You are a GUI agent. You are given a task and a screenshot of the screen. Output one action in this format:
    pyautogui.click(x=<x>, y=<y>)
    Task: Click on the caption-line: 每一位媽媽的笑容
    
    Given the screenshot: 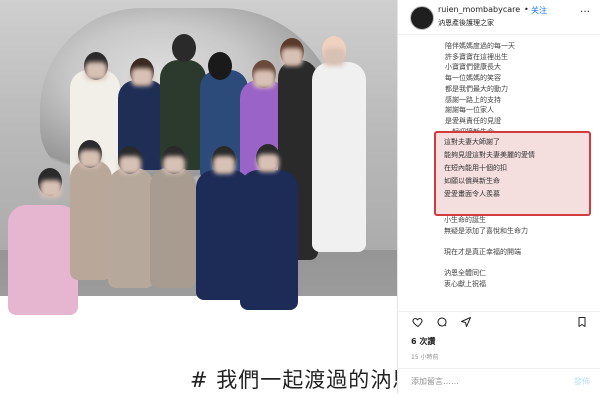 What is the action you would take?
    pyautogui.click(x=473, y=78)
    